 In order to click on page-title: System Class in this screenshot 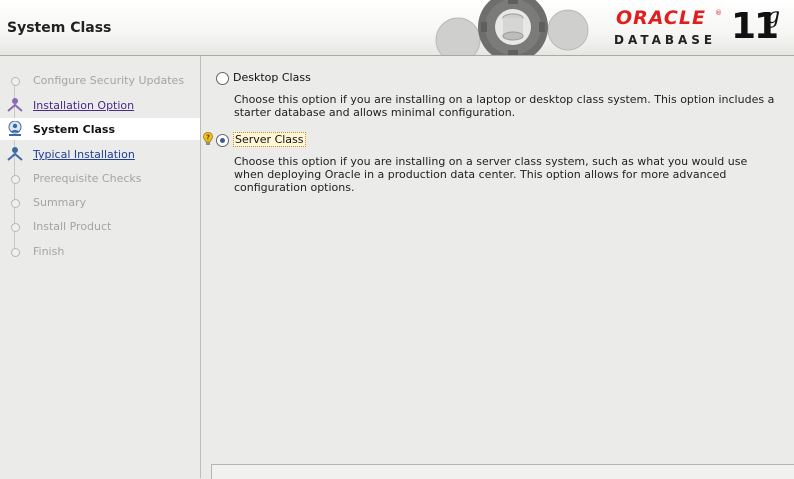, I will do `click(59, 28)`.